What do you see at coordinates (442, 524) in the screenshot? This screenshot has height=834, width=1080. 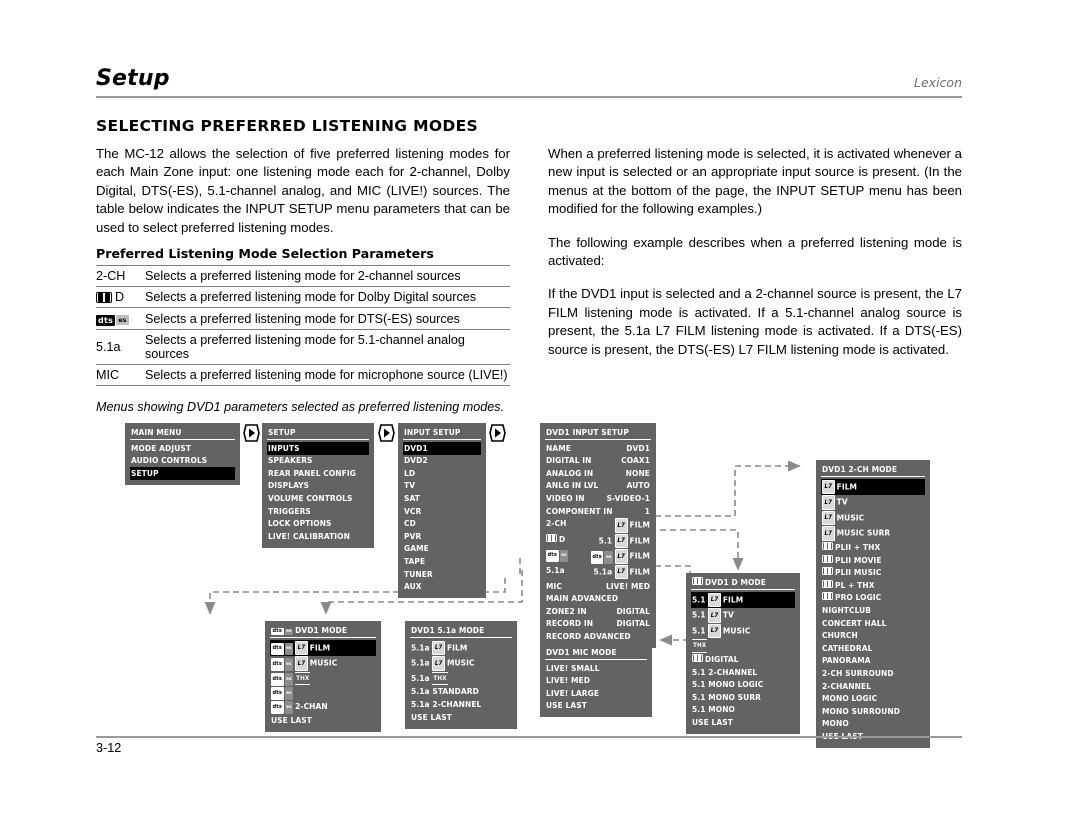 I see `menu-item: CD` at bounding box center [442, 524].